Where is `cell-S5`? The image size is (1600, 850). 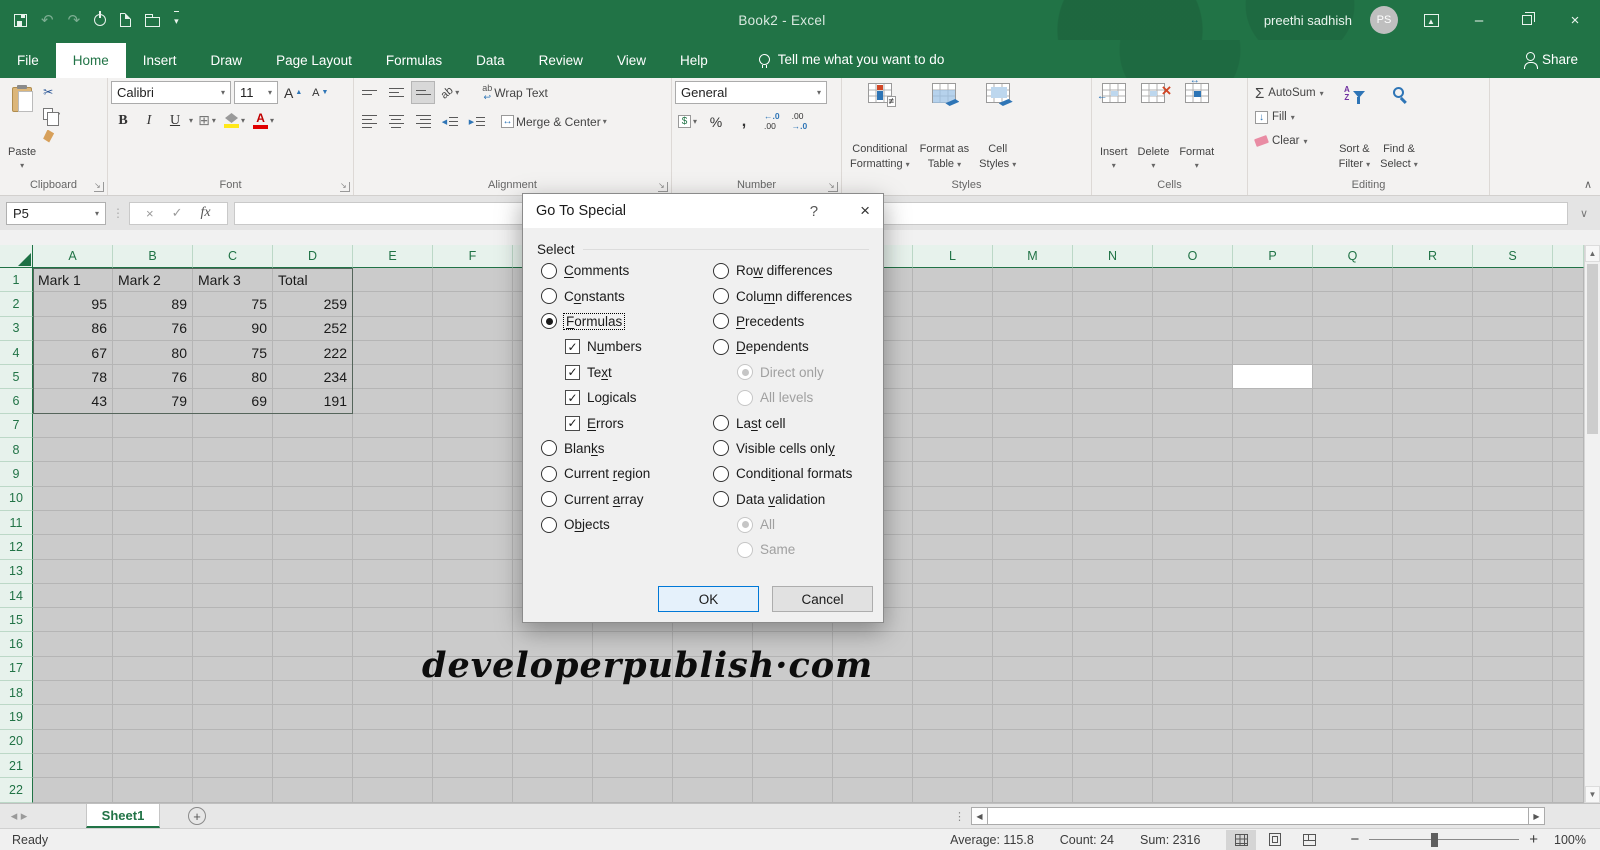 cell-S5 is located at coordinates (1513, 377).